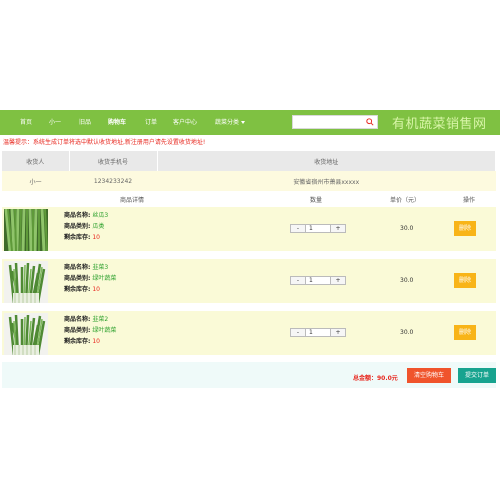 This screenshot has height=500, width=500. I want to click on address-phone: 1234233242, so click(113, 181).